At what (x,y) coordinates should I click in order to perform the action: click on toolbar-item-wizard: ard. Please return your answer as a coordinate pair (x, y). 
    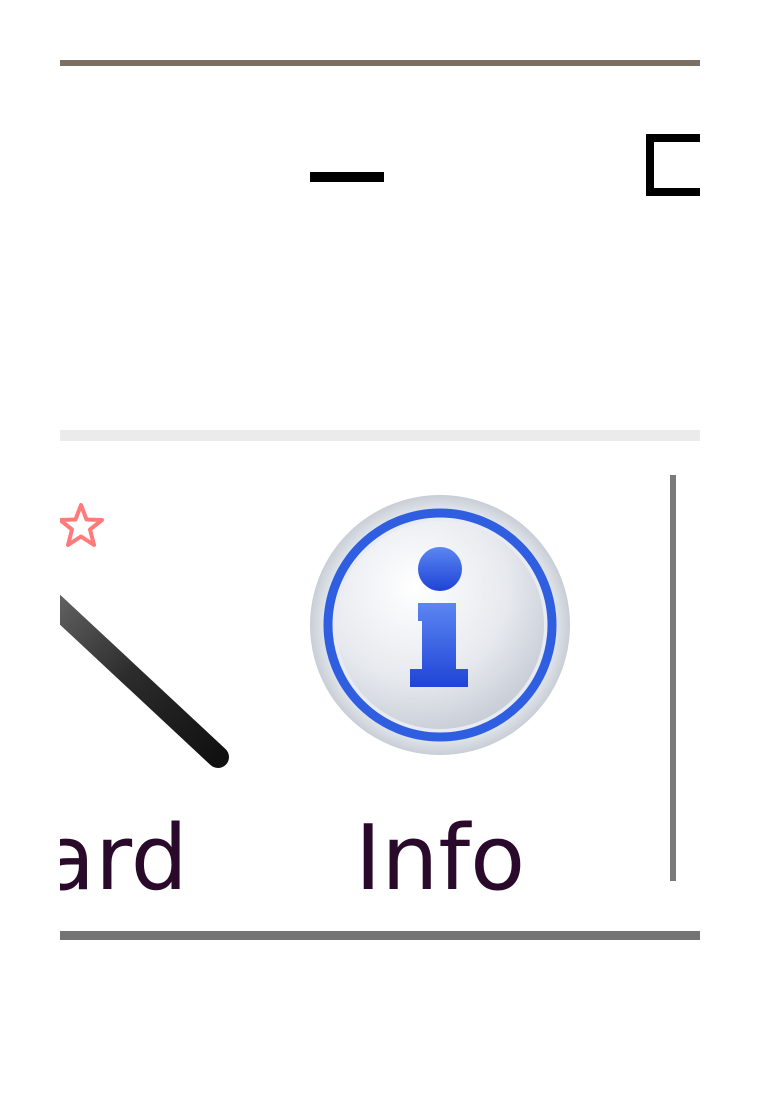
    Looking at the image, I should click on (150, 696).